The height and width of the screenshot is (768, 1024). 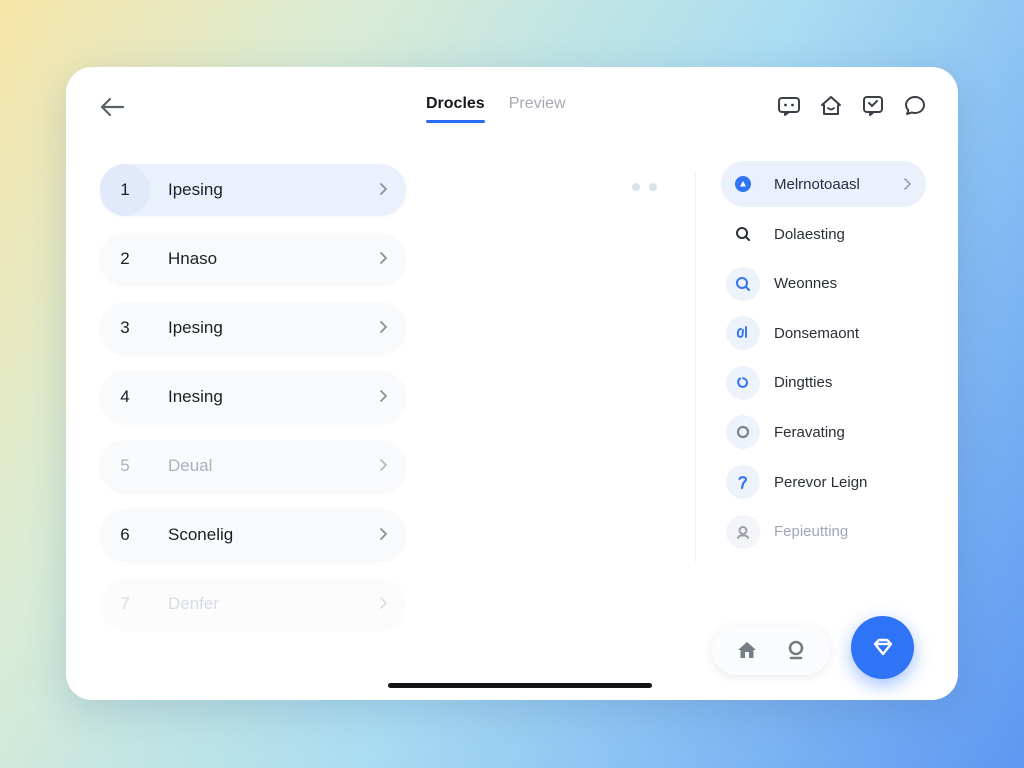 I want to click on home-button, so click(x=747, y=650).